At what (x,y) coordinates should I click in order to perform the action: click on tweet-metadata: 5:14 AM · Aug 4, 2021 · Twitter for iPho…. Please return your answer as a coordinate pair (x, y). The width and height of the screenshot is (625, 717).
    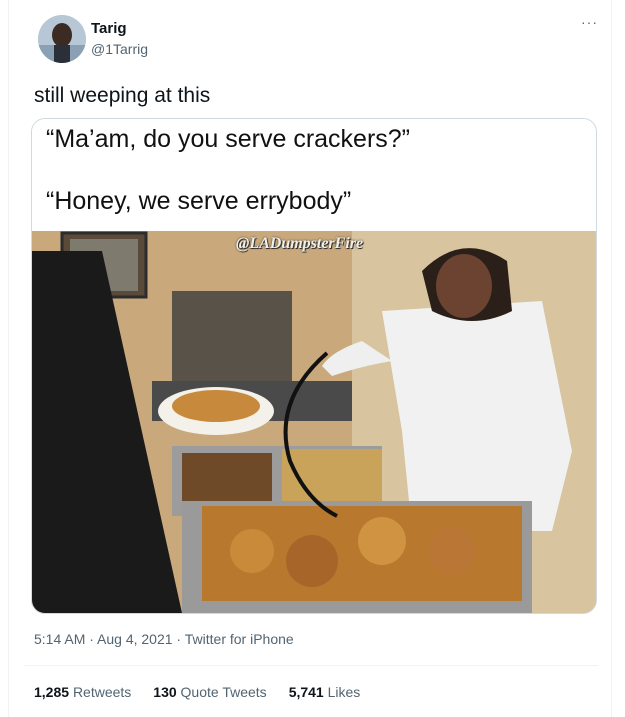
    Looking at the image, I should click on (164, 639).